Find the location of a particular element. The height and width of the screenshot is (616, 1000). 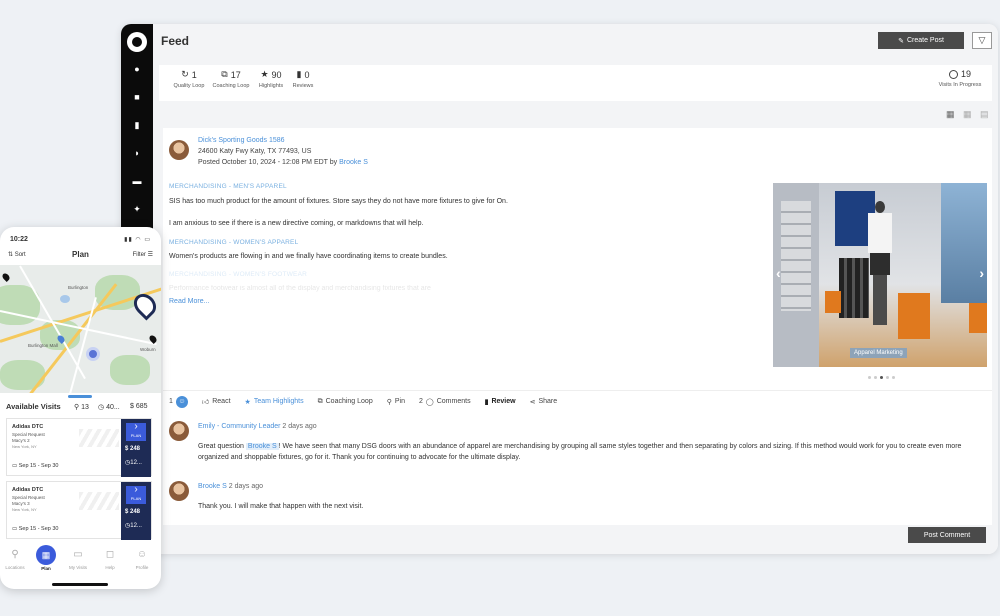

filter-button: Filter ☰ is located at coordinates (143, 254).